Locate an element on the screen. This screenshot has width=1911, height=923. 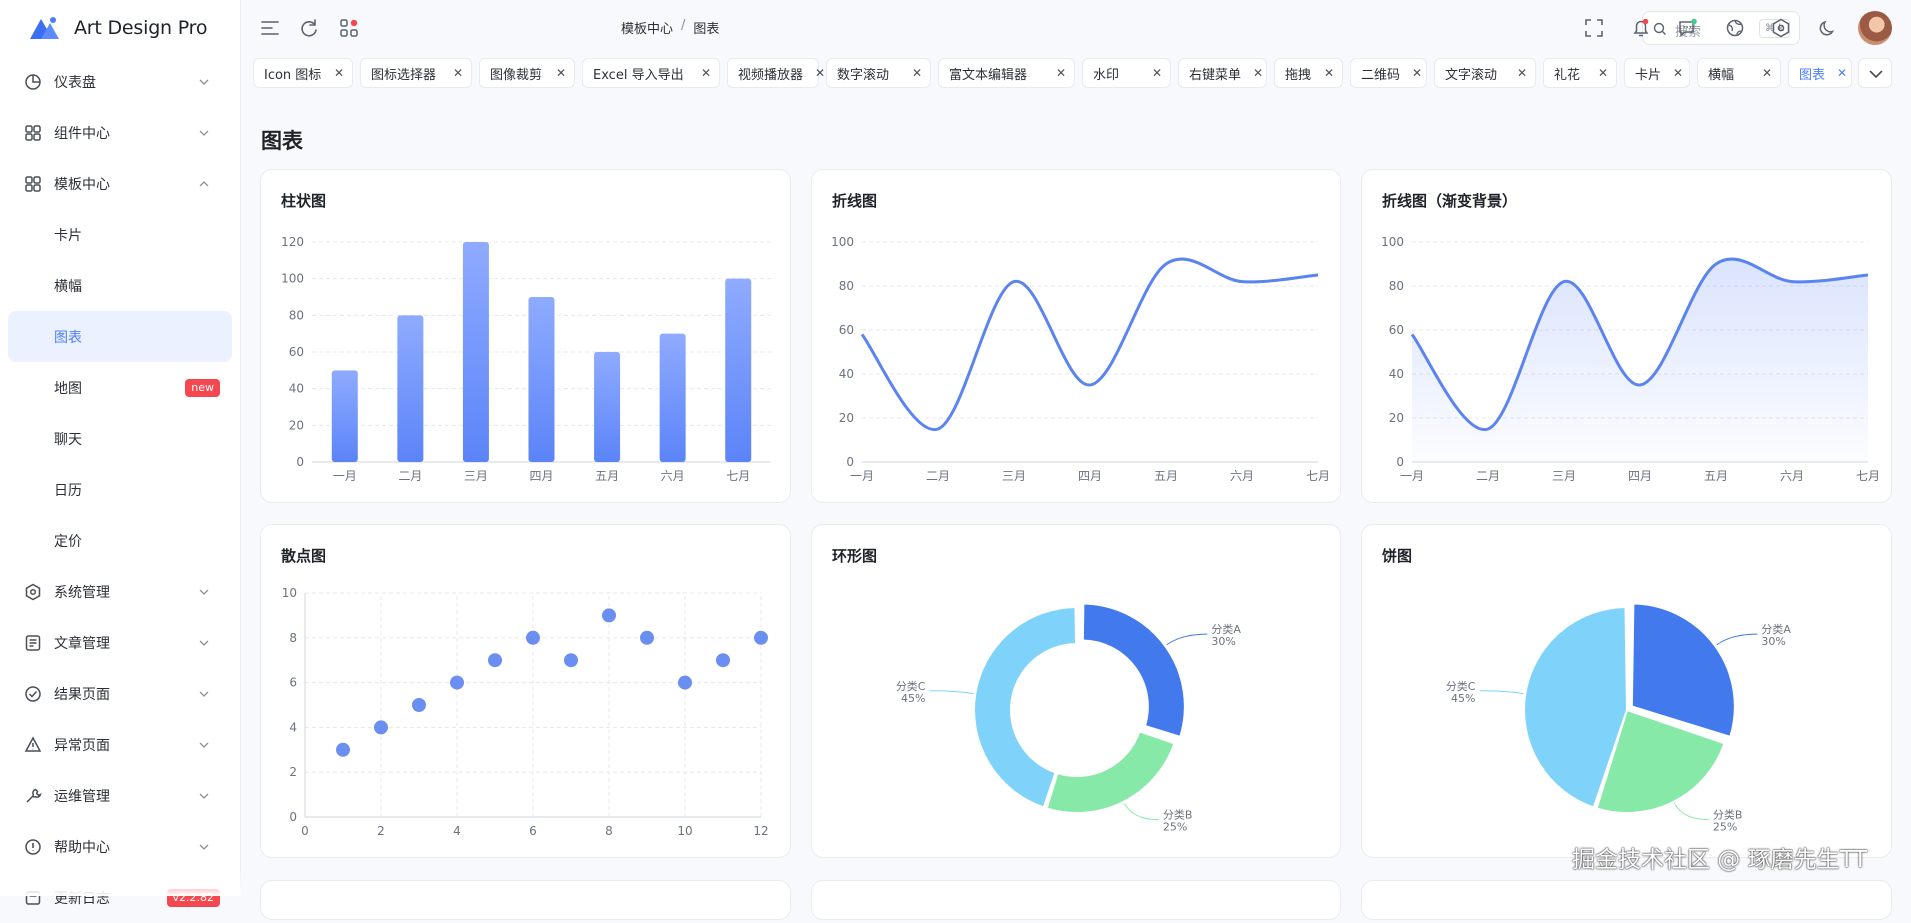
x-tick-label: 2 is located at coordinates (381, 831).